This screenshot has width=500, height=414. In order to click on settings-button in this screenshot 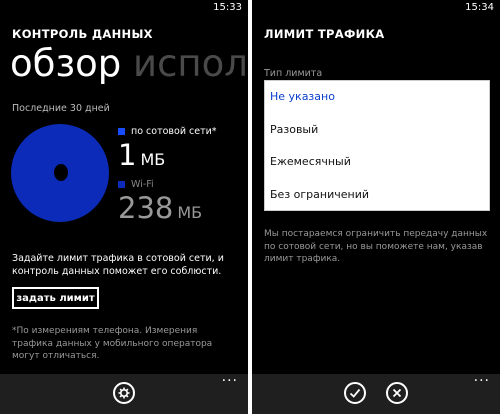, I will do `click(124, 393)`.